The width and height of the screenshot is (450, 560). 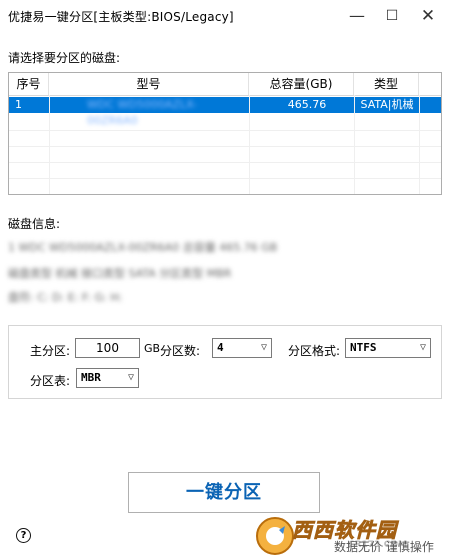 I want to click on partition-format-value: NTFS, so click(x=363, y=347).